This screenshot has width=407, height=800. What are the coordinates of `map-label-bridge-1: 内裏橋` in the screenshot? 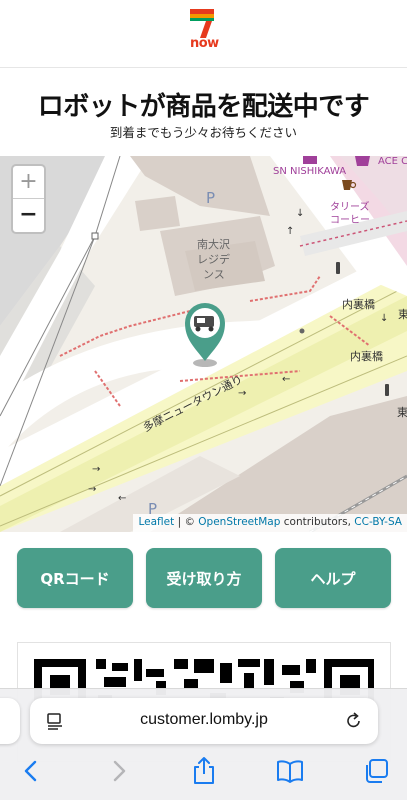 It's located at (358, 304).